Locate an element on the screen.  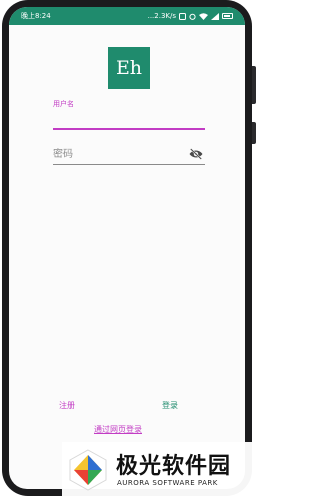
alarm-icon is located at coordinates (192, 16).